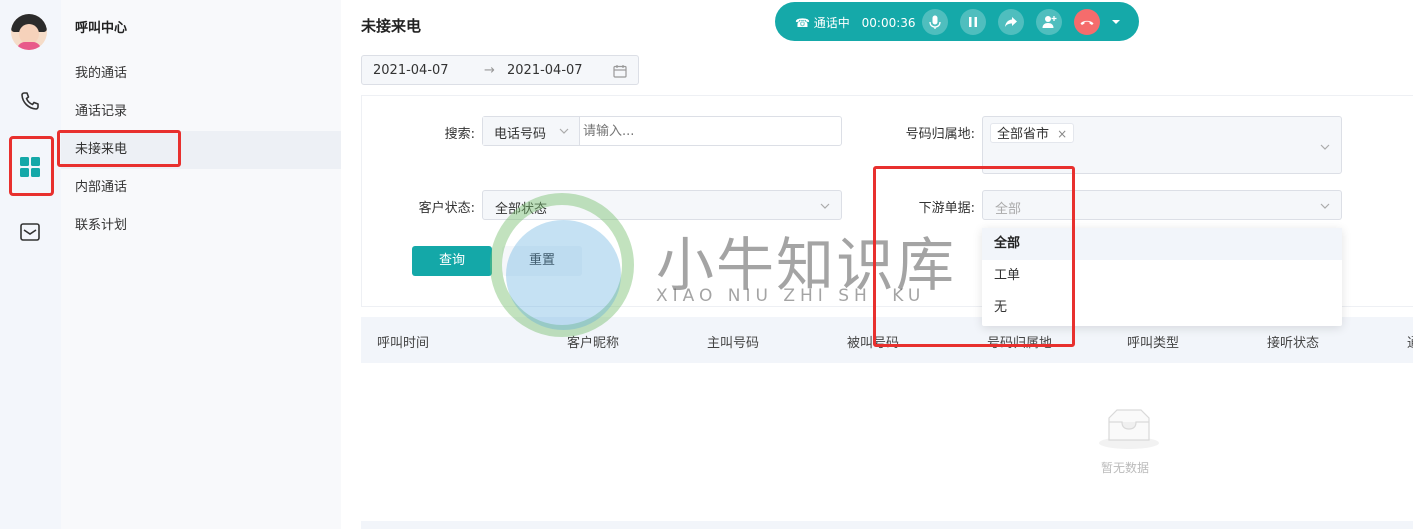 Image resolution: width=1413 pixels, height=529 pixels. Describe the element at coordinates (411, 70) in the screenshot. I see `date-start: 2021-04-07` at that location.